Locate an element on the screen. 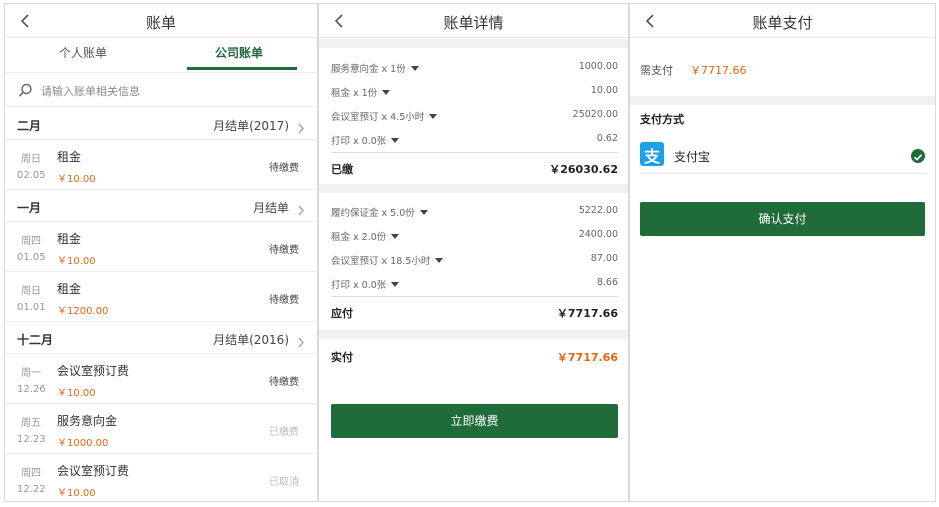 The image size is (939, 507). bill-date: 01.05 is located at coordinates (31, 257).